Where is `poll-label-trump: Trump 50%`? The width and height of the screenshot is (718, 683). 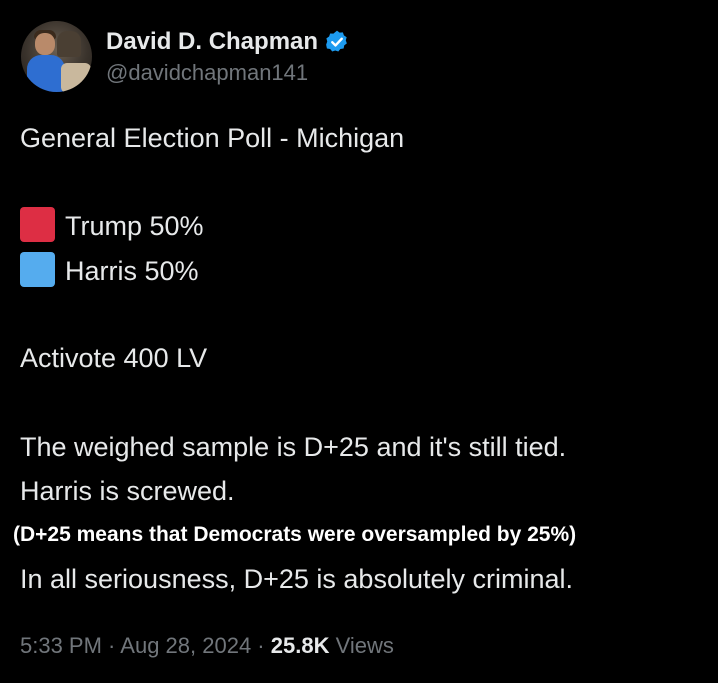
poll-label-trump: Trump 50% is located at coordinates (134, 226).